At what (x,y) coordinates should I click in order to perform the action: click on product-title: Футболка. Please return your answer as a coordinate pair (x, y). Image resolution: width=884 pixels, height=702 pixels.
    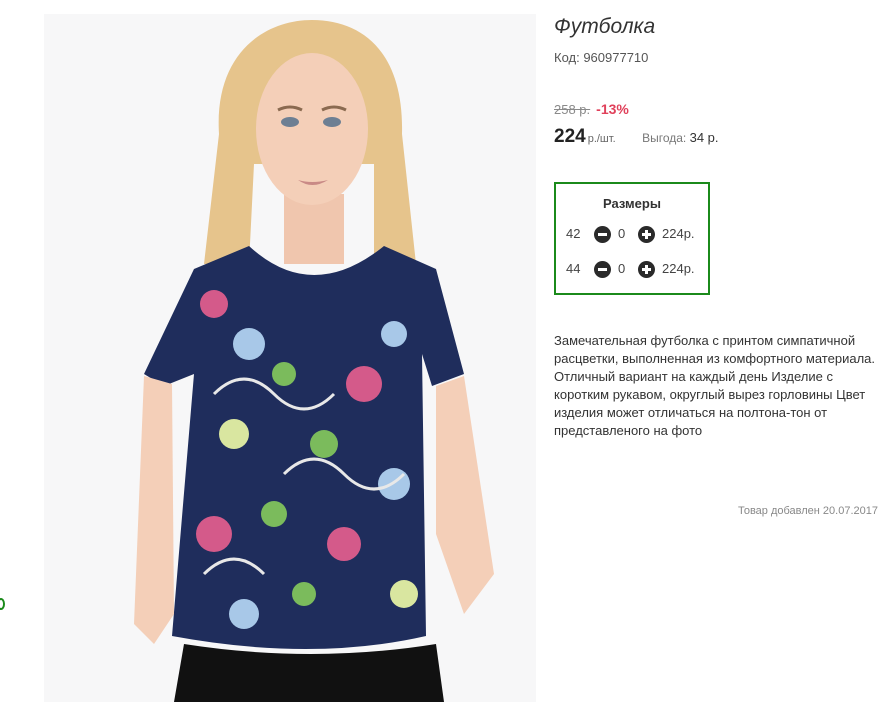
    Looking at the image, I should click on (605, 26).